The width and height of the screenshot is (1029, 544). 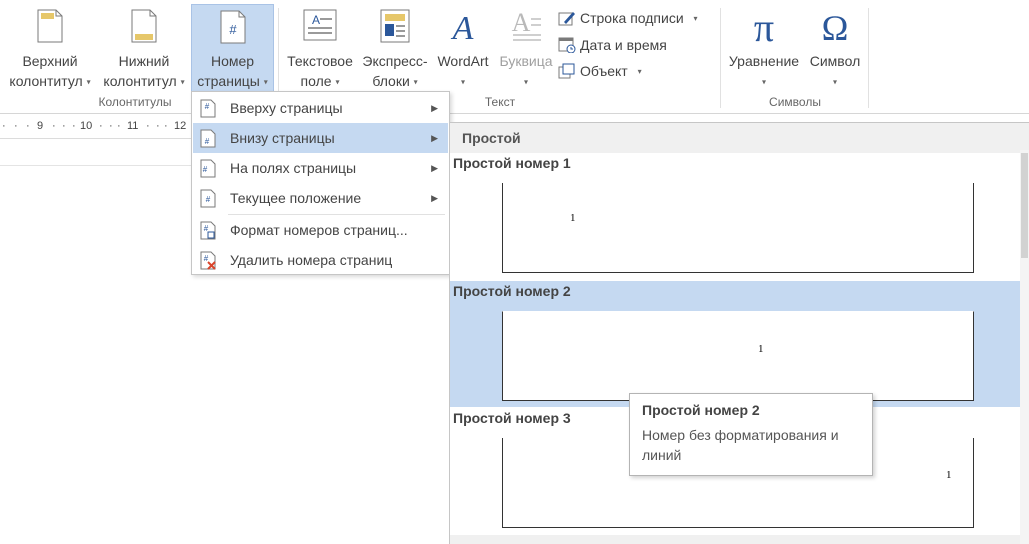 What do you see at coordinates (628, 18) in the screenshot?
I see `signature-line-button: Строка подписи ▾` at bounding box center [628, 18].